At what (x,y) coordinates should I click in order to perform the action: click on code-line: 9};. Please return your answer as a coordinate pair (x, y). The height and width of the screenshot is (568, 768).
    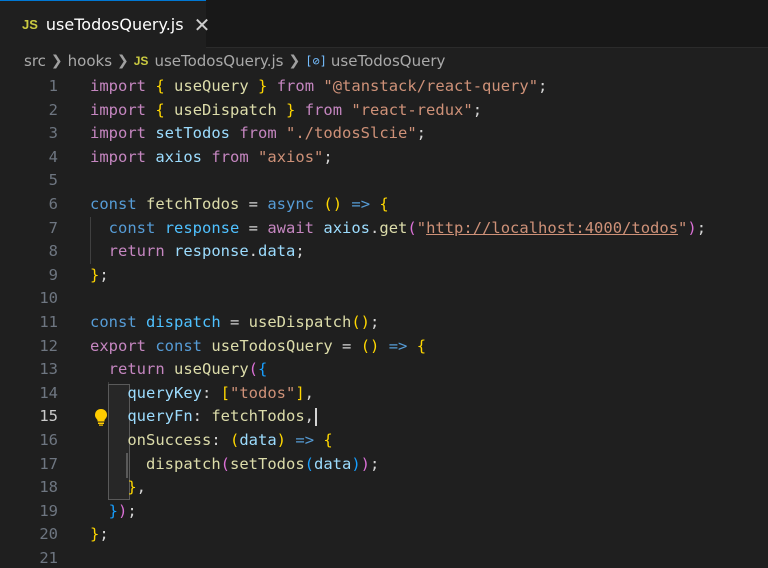
    Looking at the image, I should click on (384, 276).